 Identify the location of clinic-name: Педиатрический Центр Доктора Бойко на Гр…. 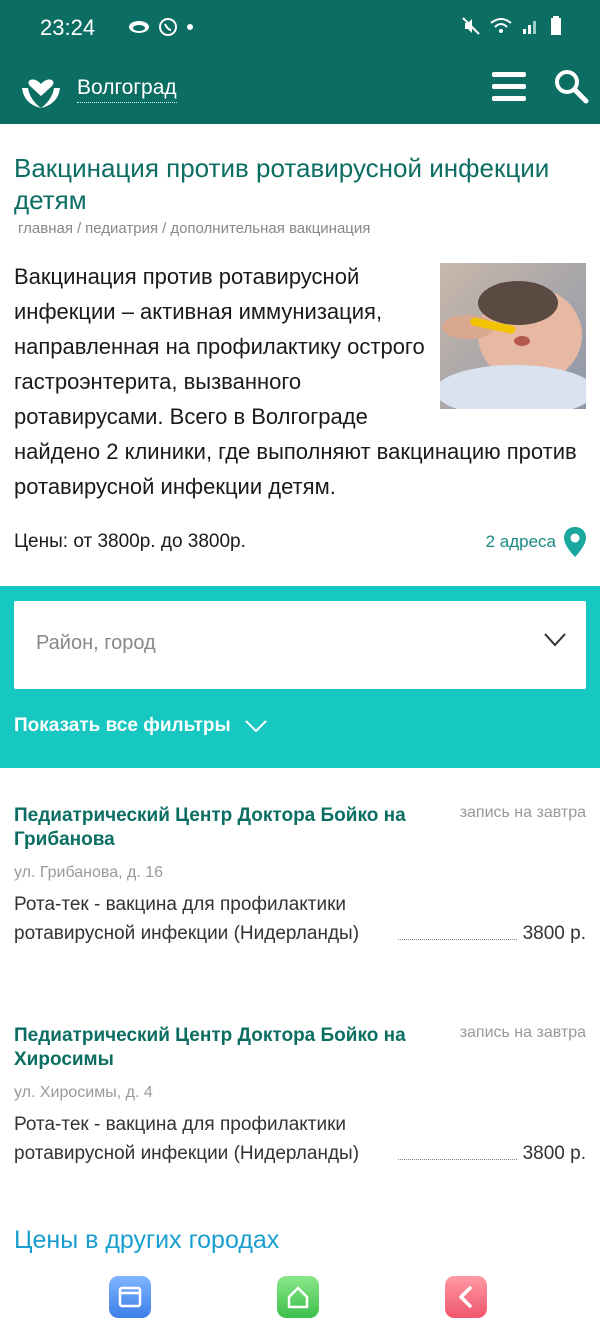
(214, 828).